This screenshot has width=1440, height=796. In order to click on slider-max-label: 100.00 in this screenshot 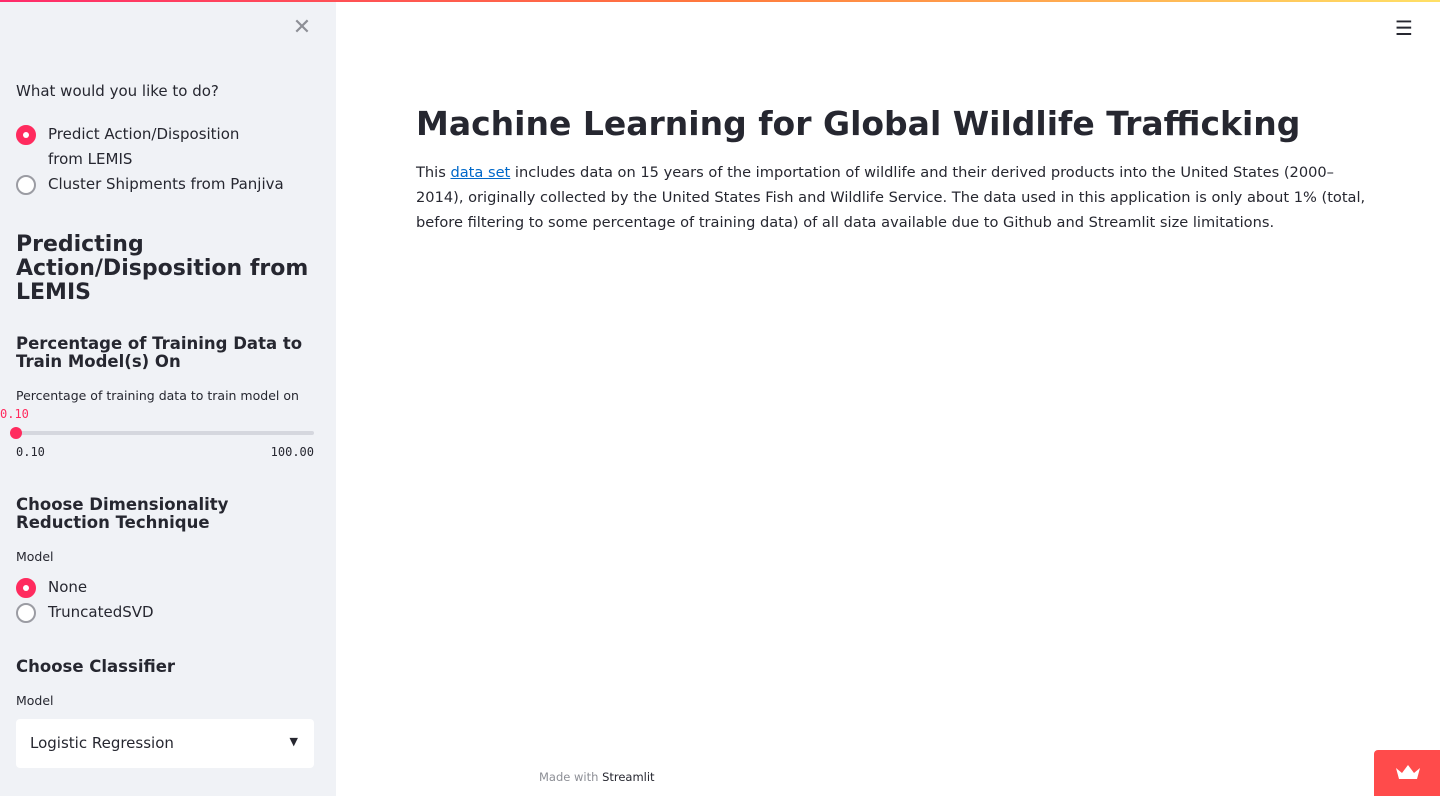, I will do `click(292, 452)`.